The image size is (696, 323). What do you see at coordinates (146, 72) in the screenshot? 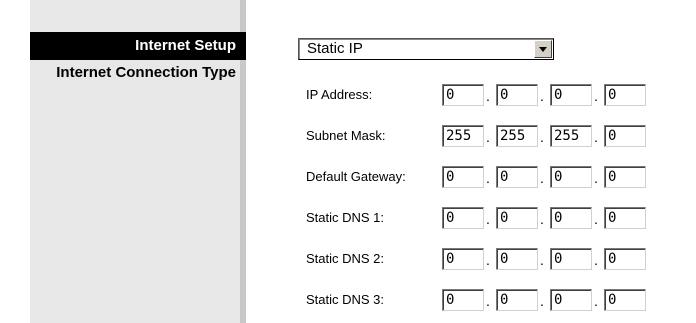
I see `section-label: Internet Connection Type` at bounding box center [146, 72].